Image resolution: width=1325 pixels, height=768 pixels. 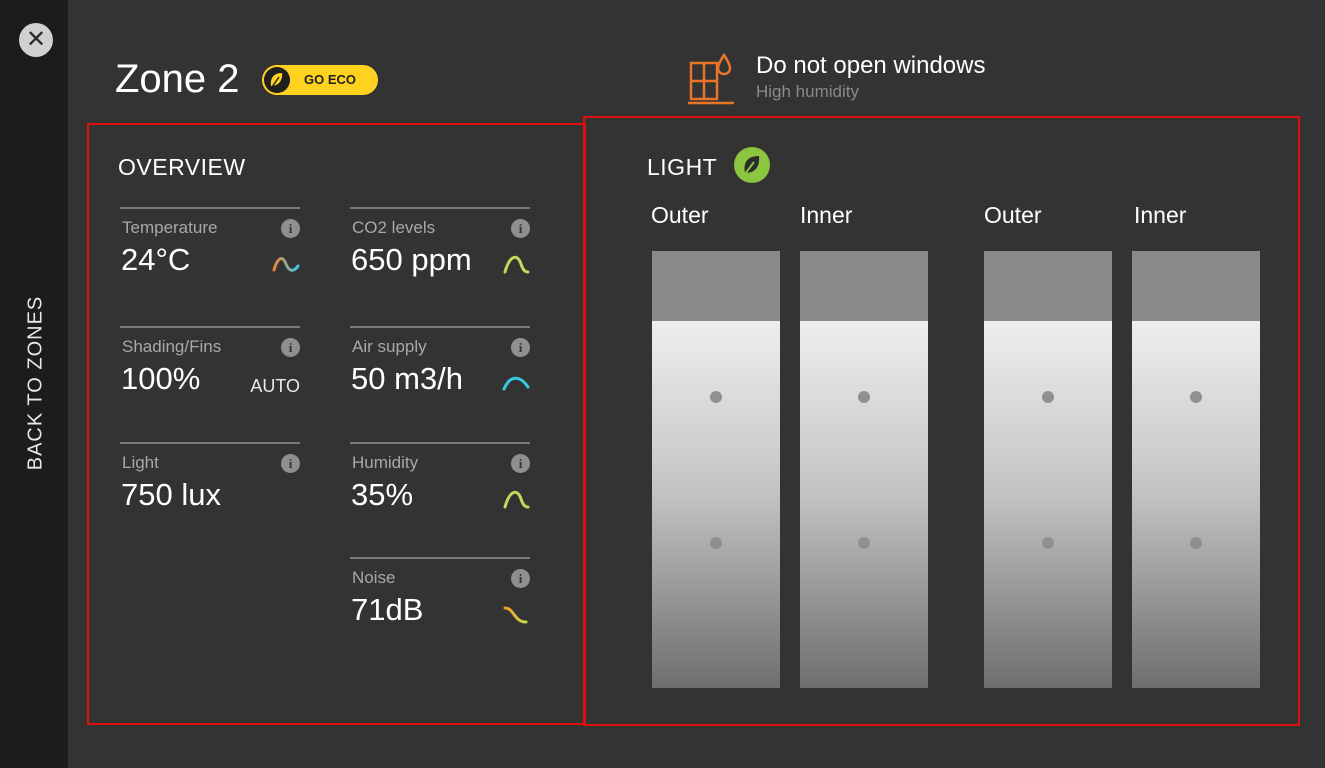 What do you see at coordinates (440, 489) in the screenshot?
I see `metric-humidity: Humidity i 35%` at bounding box center [440, 489].